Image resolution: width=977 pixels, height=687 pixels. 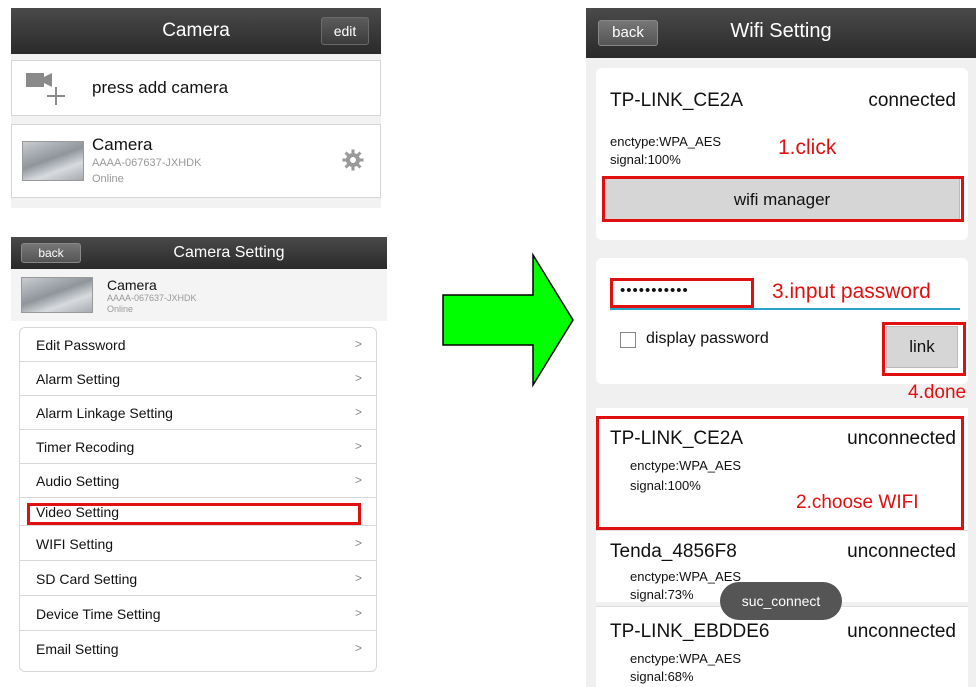 I want to click on setting-item-sd-card: SD Card Setting >, so click(x=198, y=578).